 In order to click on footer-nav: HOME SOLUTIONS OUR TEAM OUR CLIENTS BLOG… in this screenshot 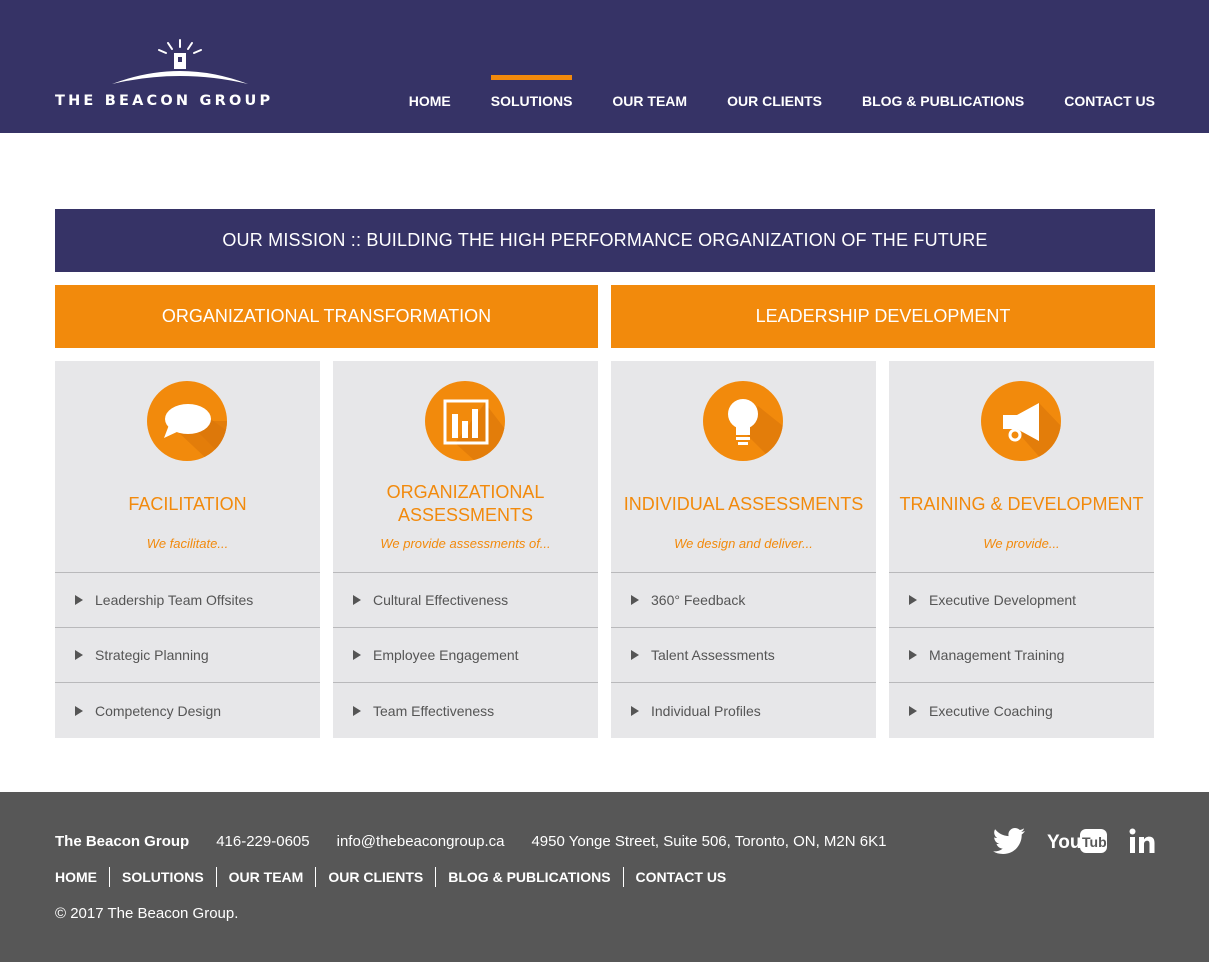, I will do `click(396, 877)`.